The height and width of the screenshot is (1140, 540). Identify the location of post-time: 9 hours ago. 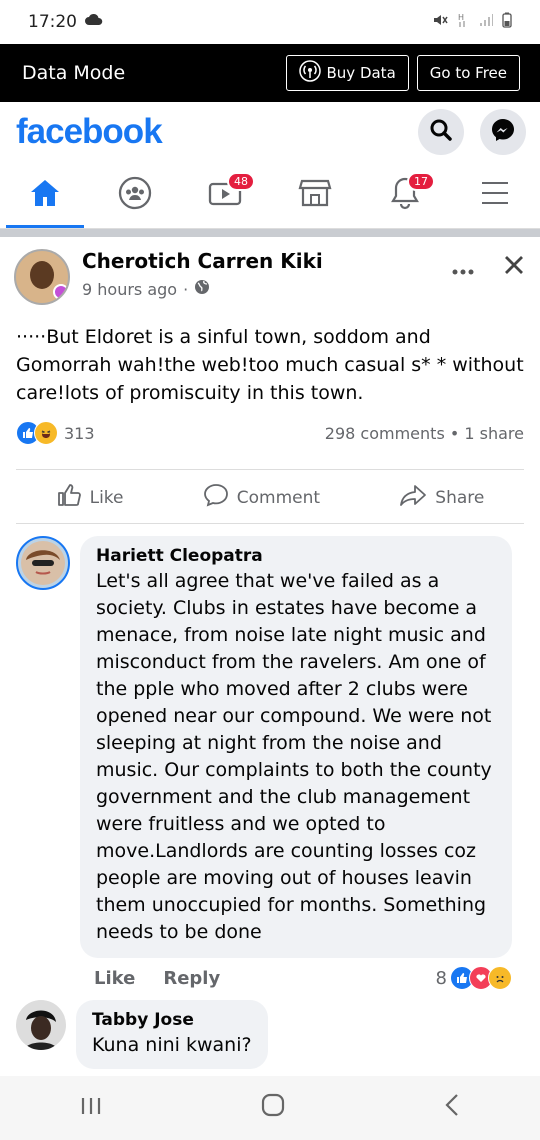
(129, 289).